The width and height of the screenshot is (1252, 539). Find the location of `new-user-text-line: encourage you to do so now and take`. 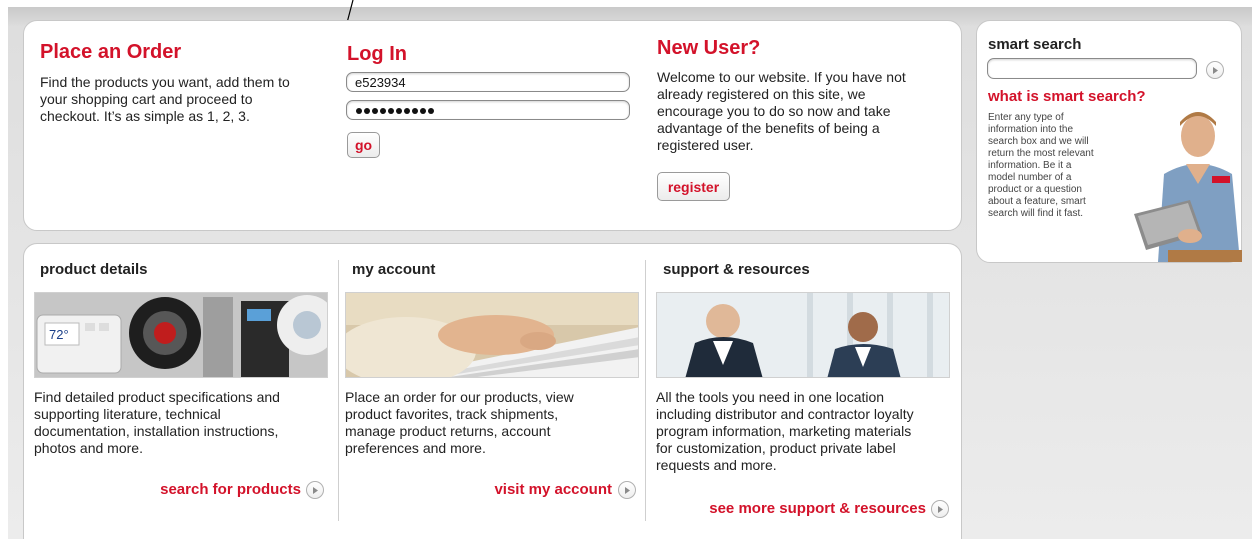

new-user-text-line: encourage you to do so now and take is located at coordinates (774, 111).